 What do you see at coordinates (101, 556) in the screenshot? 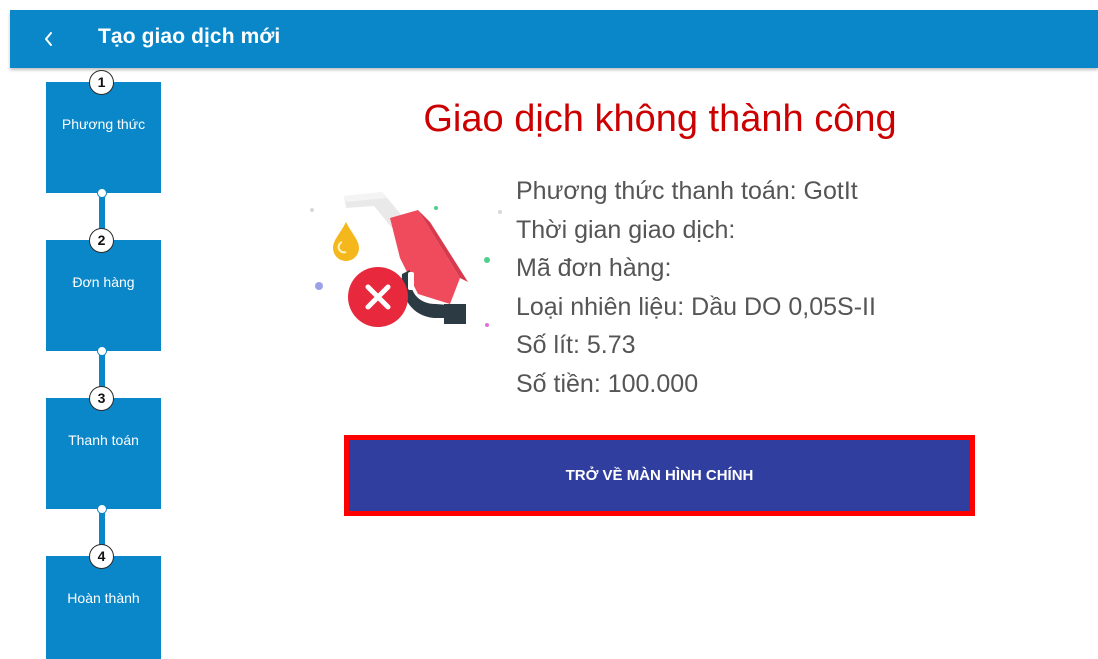
I see `step-number-badge: 4` at bounding box center [101, 556].